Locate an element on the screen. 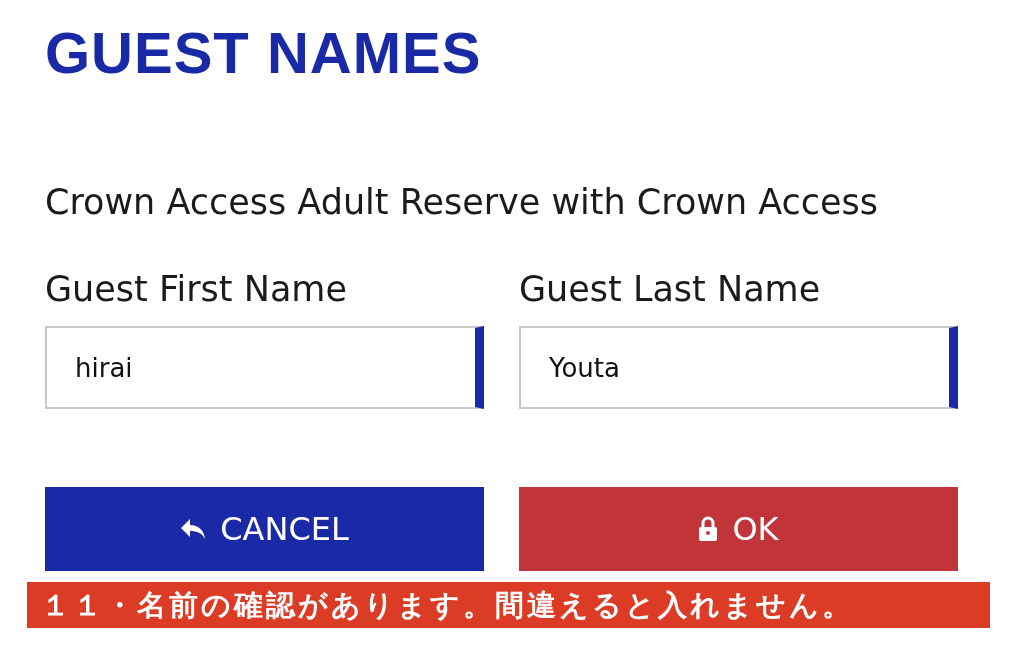  lock-icon is located at coordinates (708, 529).